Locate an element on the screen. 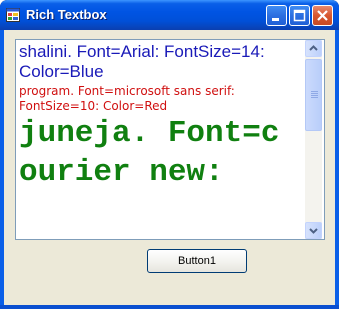 Image resolution: width=339 pixels, height=309 pixels. close-icon is located at coordinates (322, 15).